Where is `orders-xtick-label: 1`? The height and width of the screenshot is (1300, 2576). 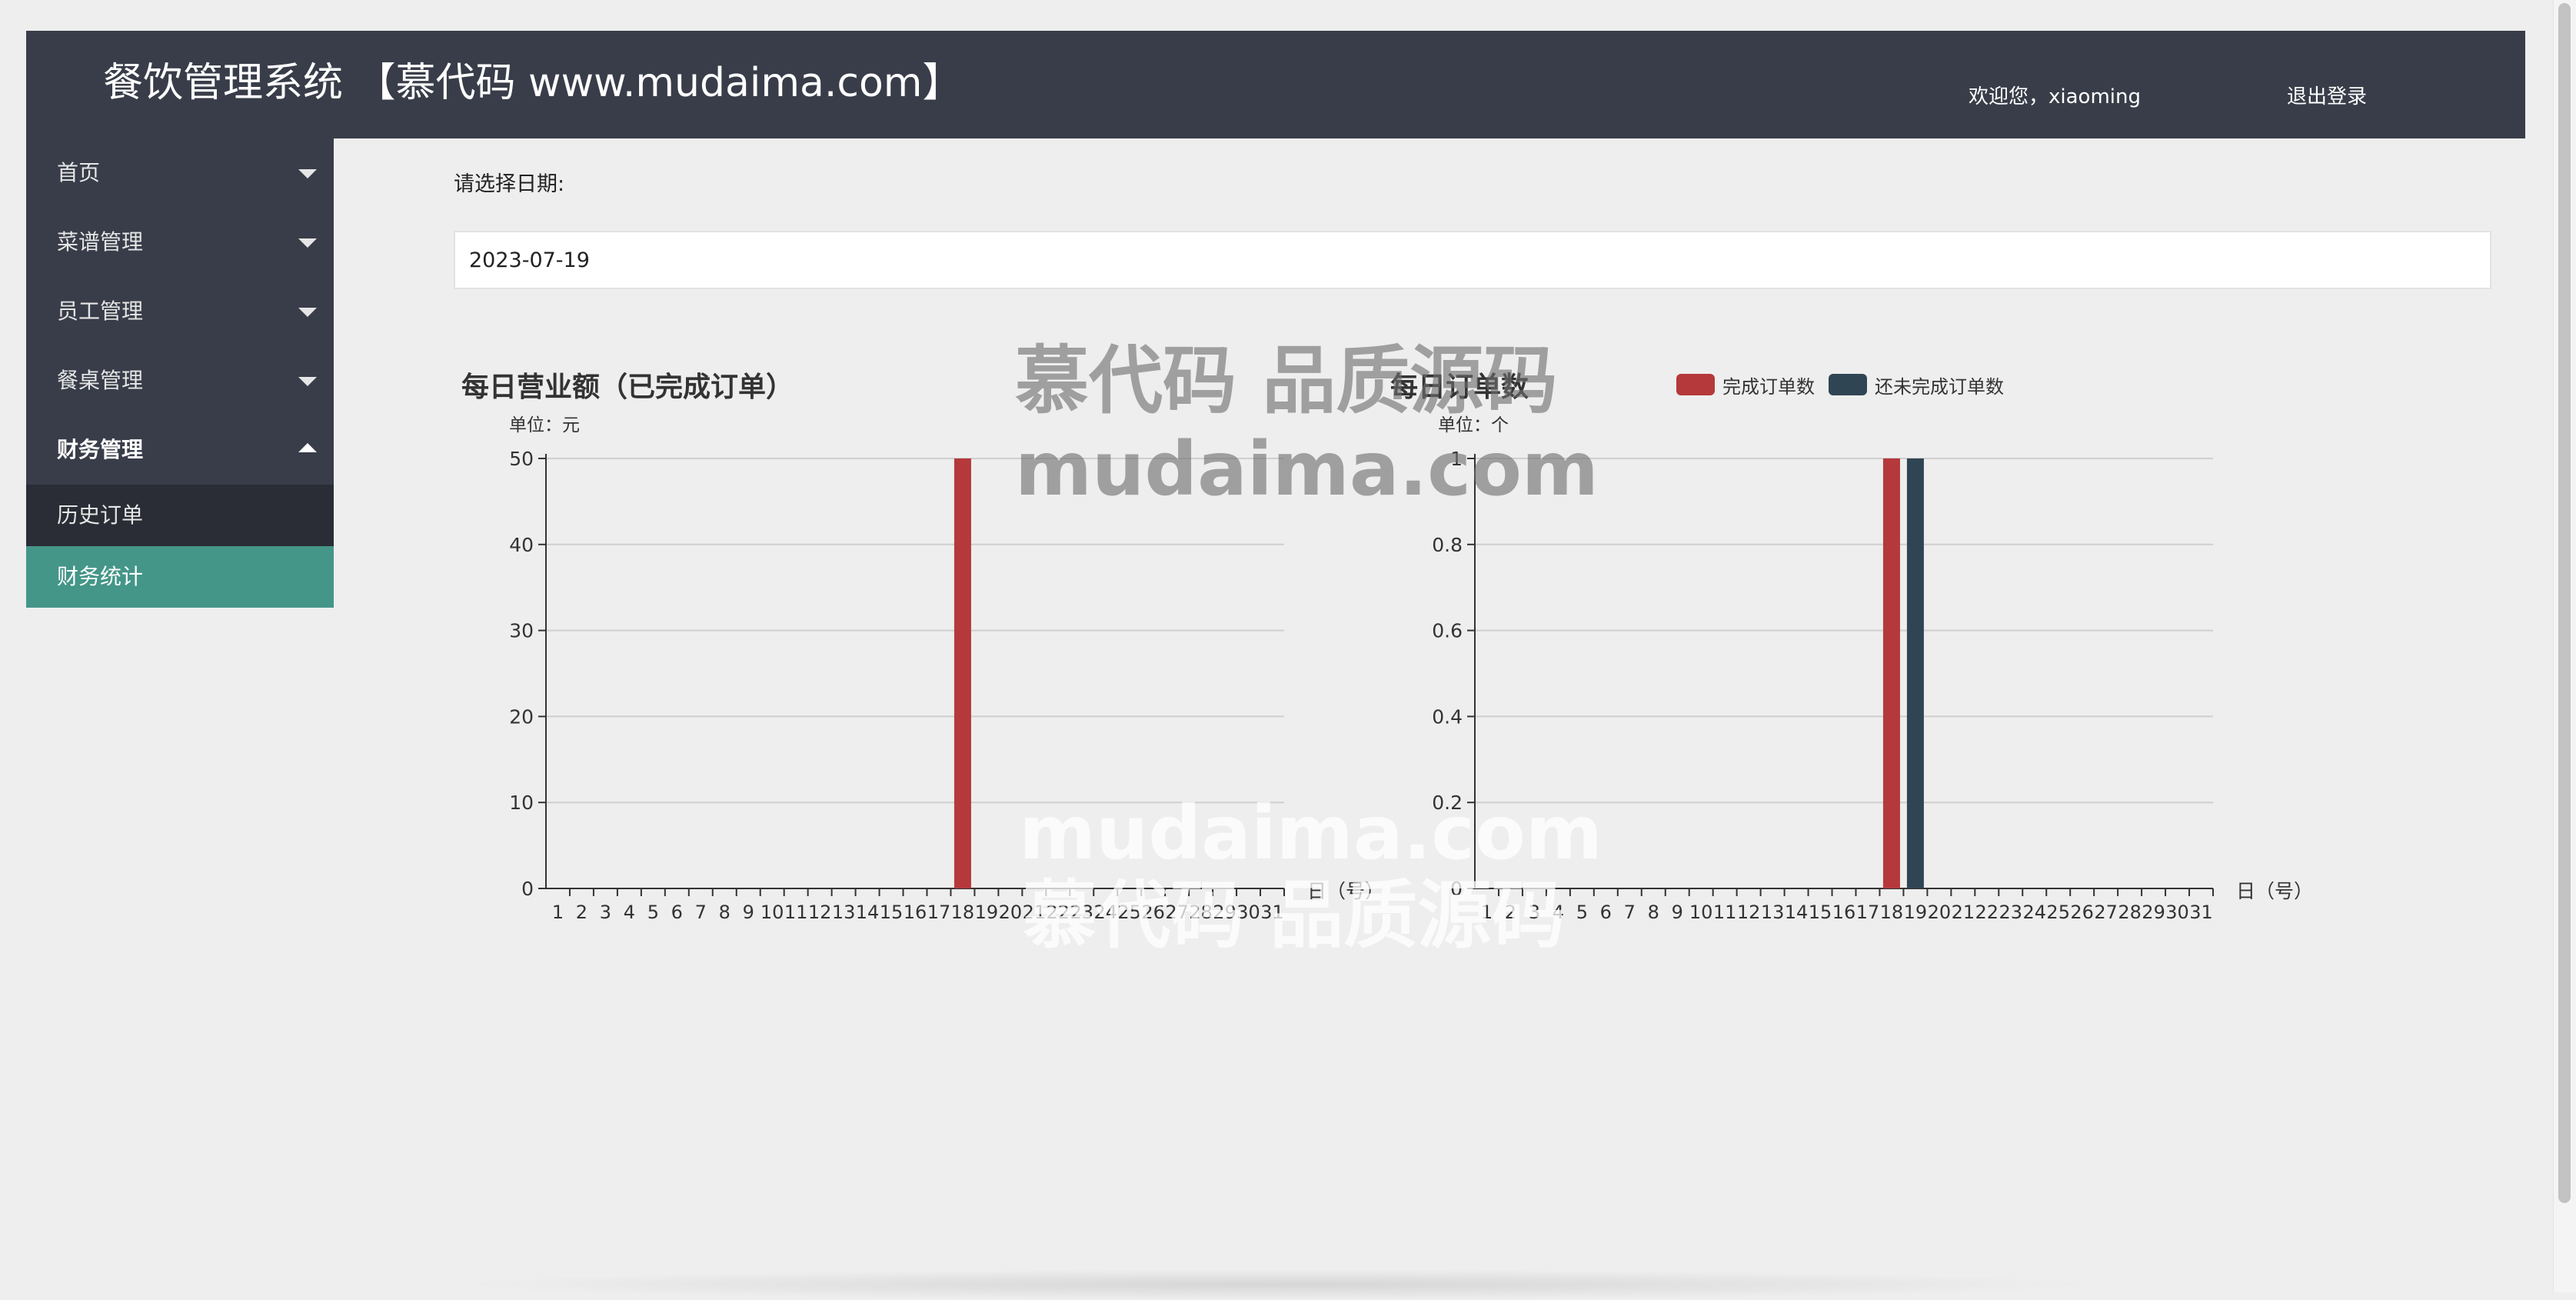
orders-xtick-label: 1 is located at coordinates (1487, 912).